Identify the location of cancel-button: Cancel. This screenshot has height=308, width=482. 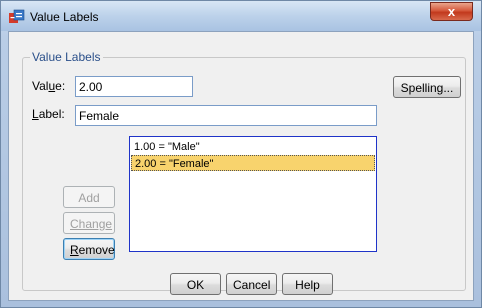
(251, 284).